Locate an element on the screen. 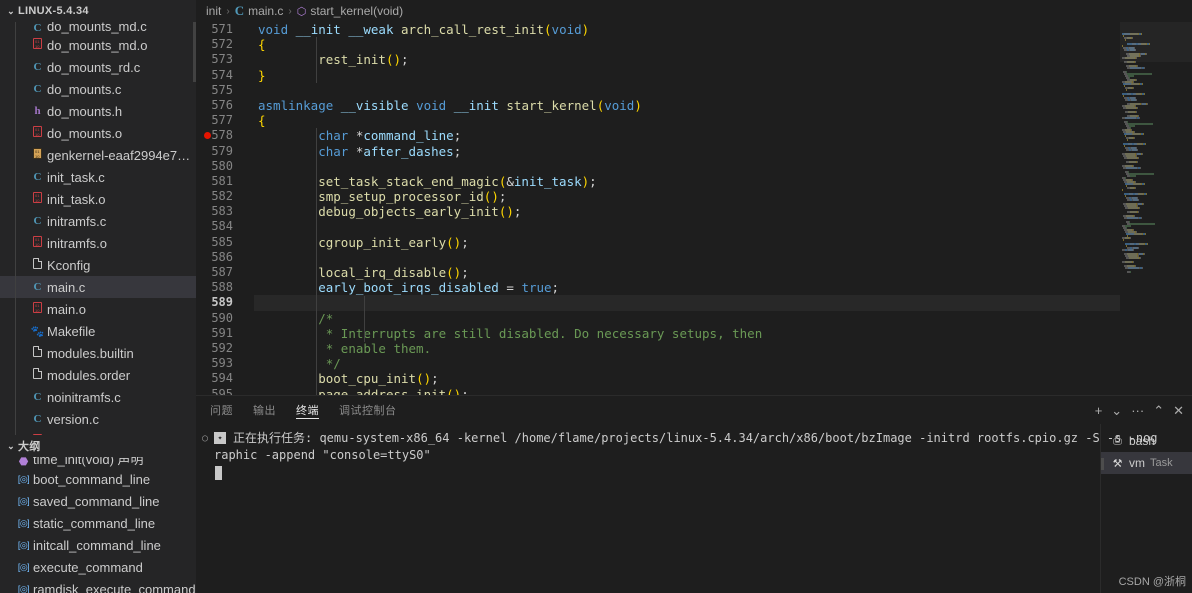  line-number: 588 is located at coordinates (225, 287).